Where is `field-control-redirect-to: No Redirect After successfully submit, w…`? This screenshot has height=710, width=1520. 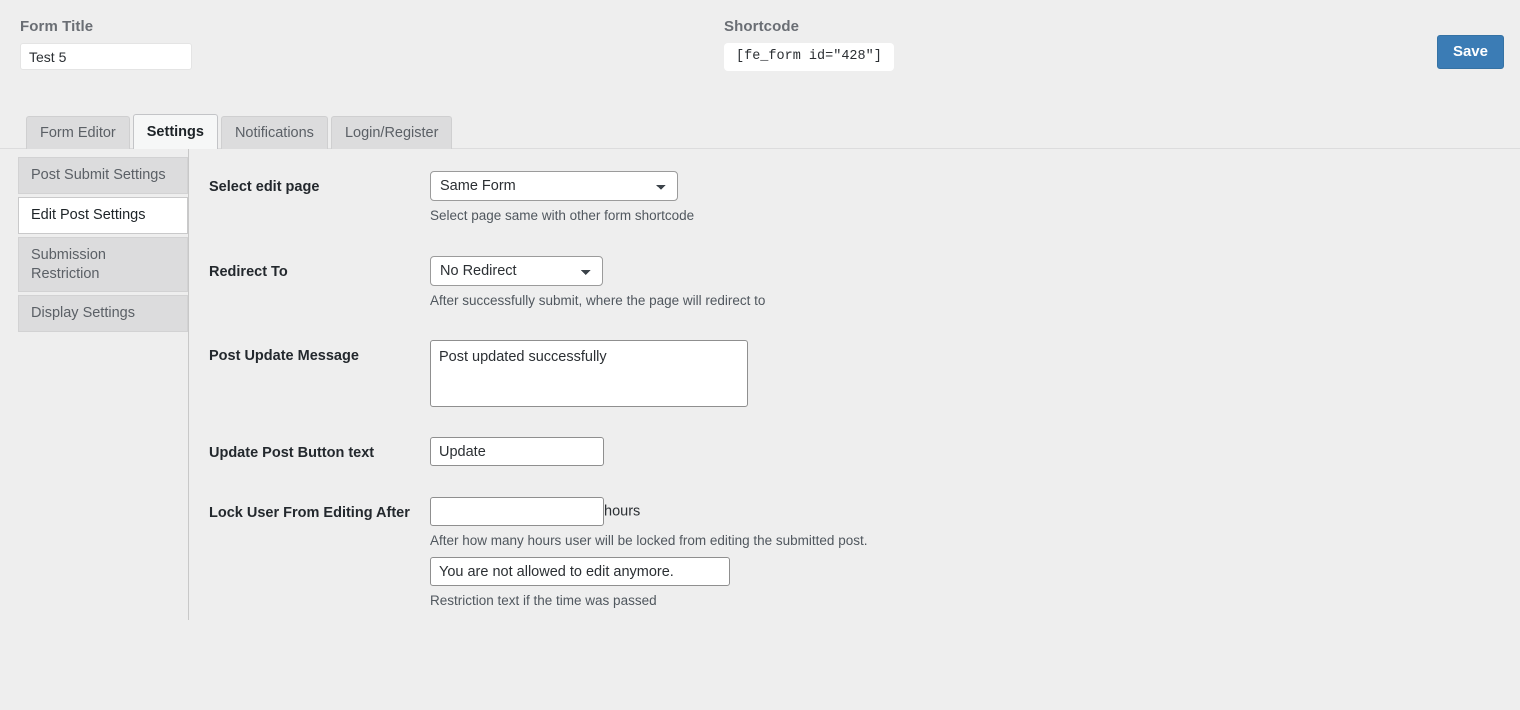 field-control-redirect-to: No Redirect After successfully submit, w… is located at coordinates (975, 283).